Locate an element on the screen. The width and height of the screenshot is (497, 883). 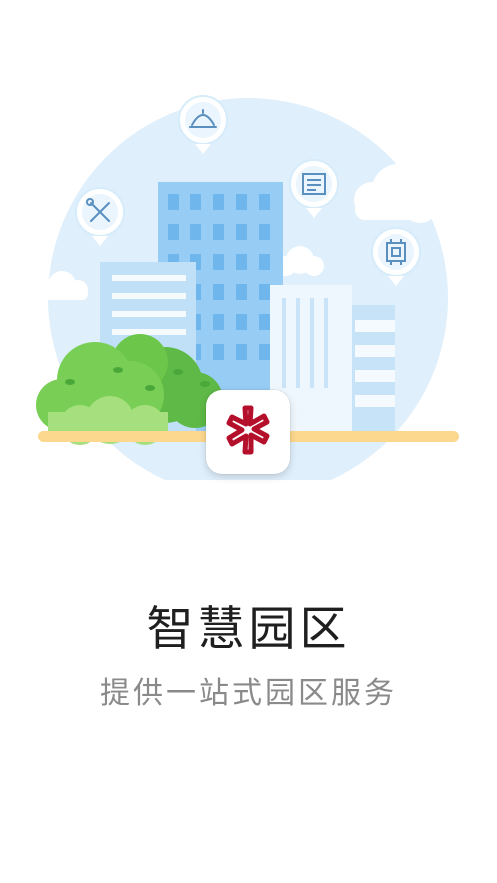
building-right is located at coordinates (370, 369).